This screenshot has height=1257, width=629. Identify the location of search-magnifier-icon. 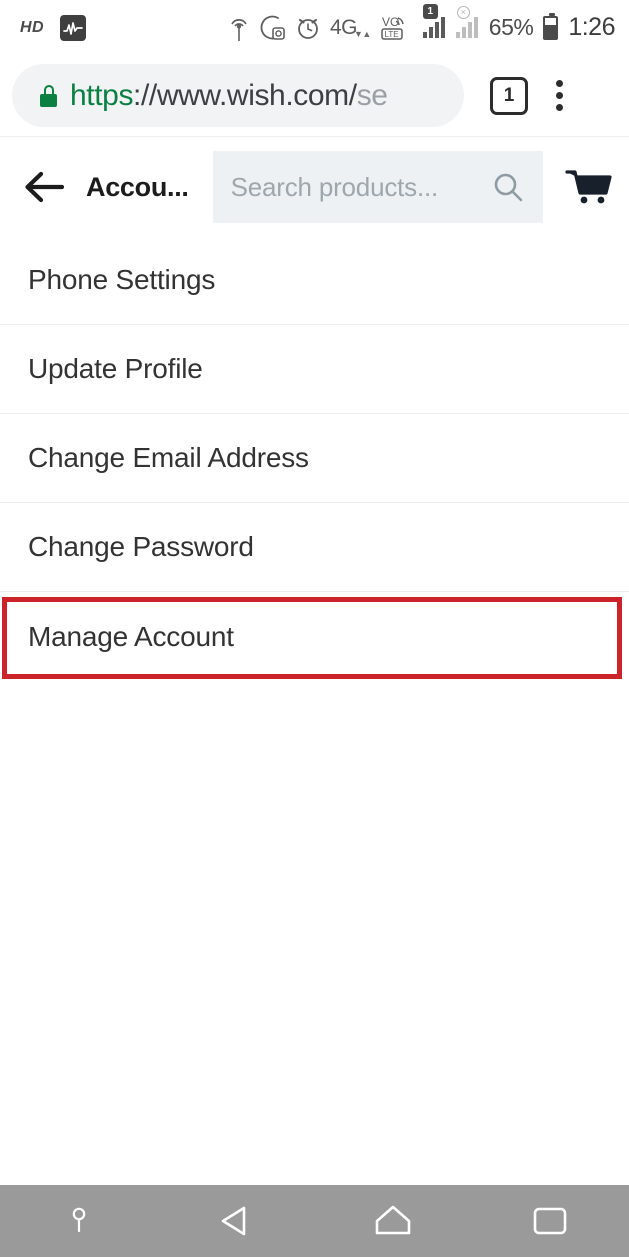
(508, 187).